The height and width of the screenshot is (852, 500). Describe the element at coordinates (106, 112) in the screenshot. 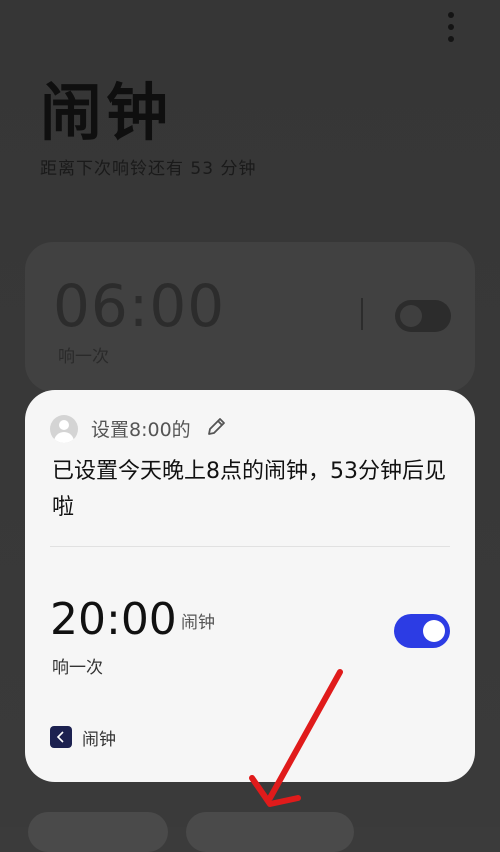

I see `page-title: 闹钟` at that location.